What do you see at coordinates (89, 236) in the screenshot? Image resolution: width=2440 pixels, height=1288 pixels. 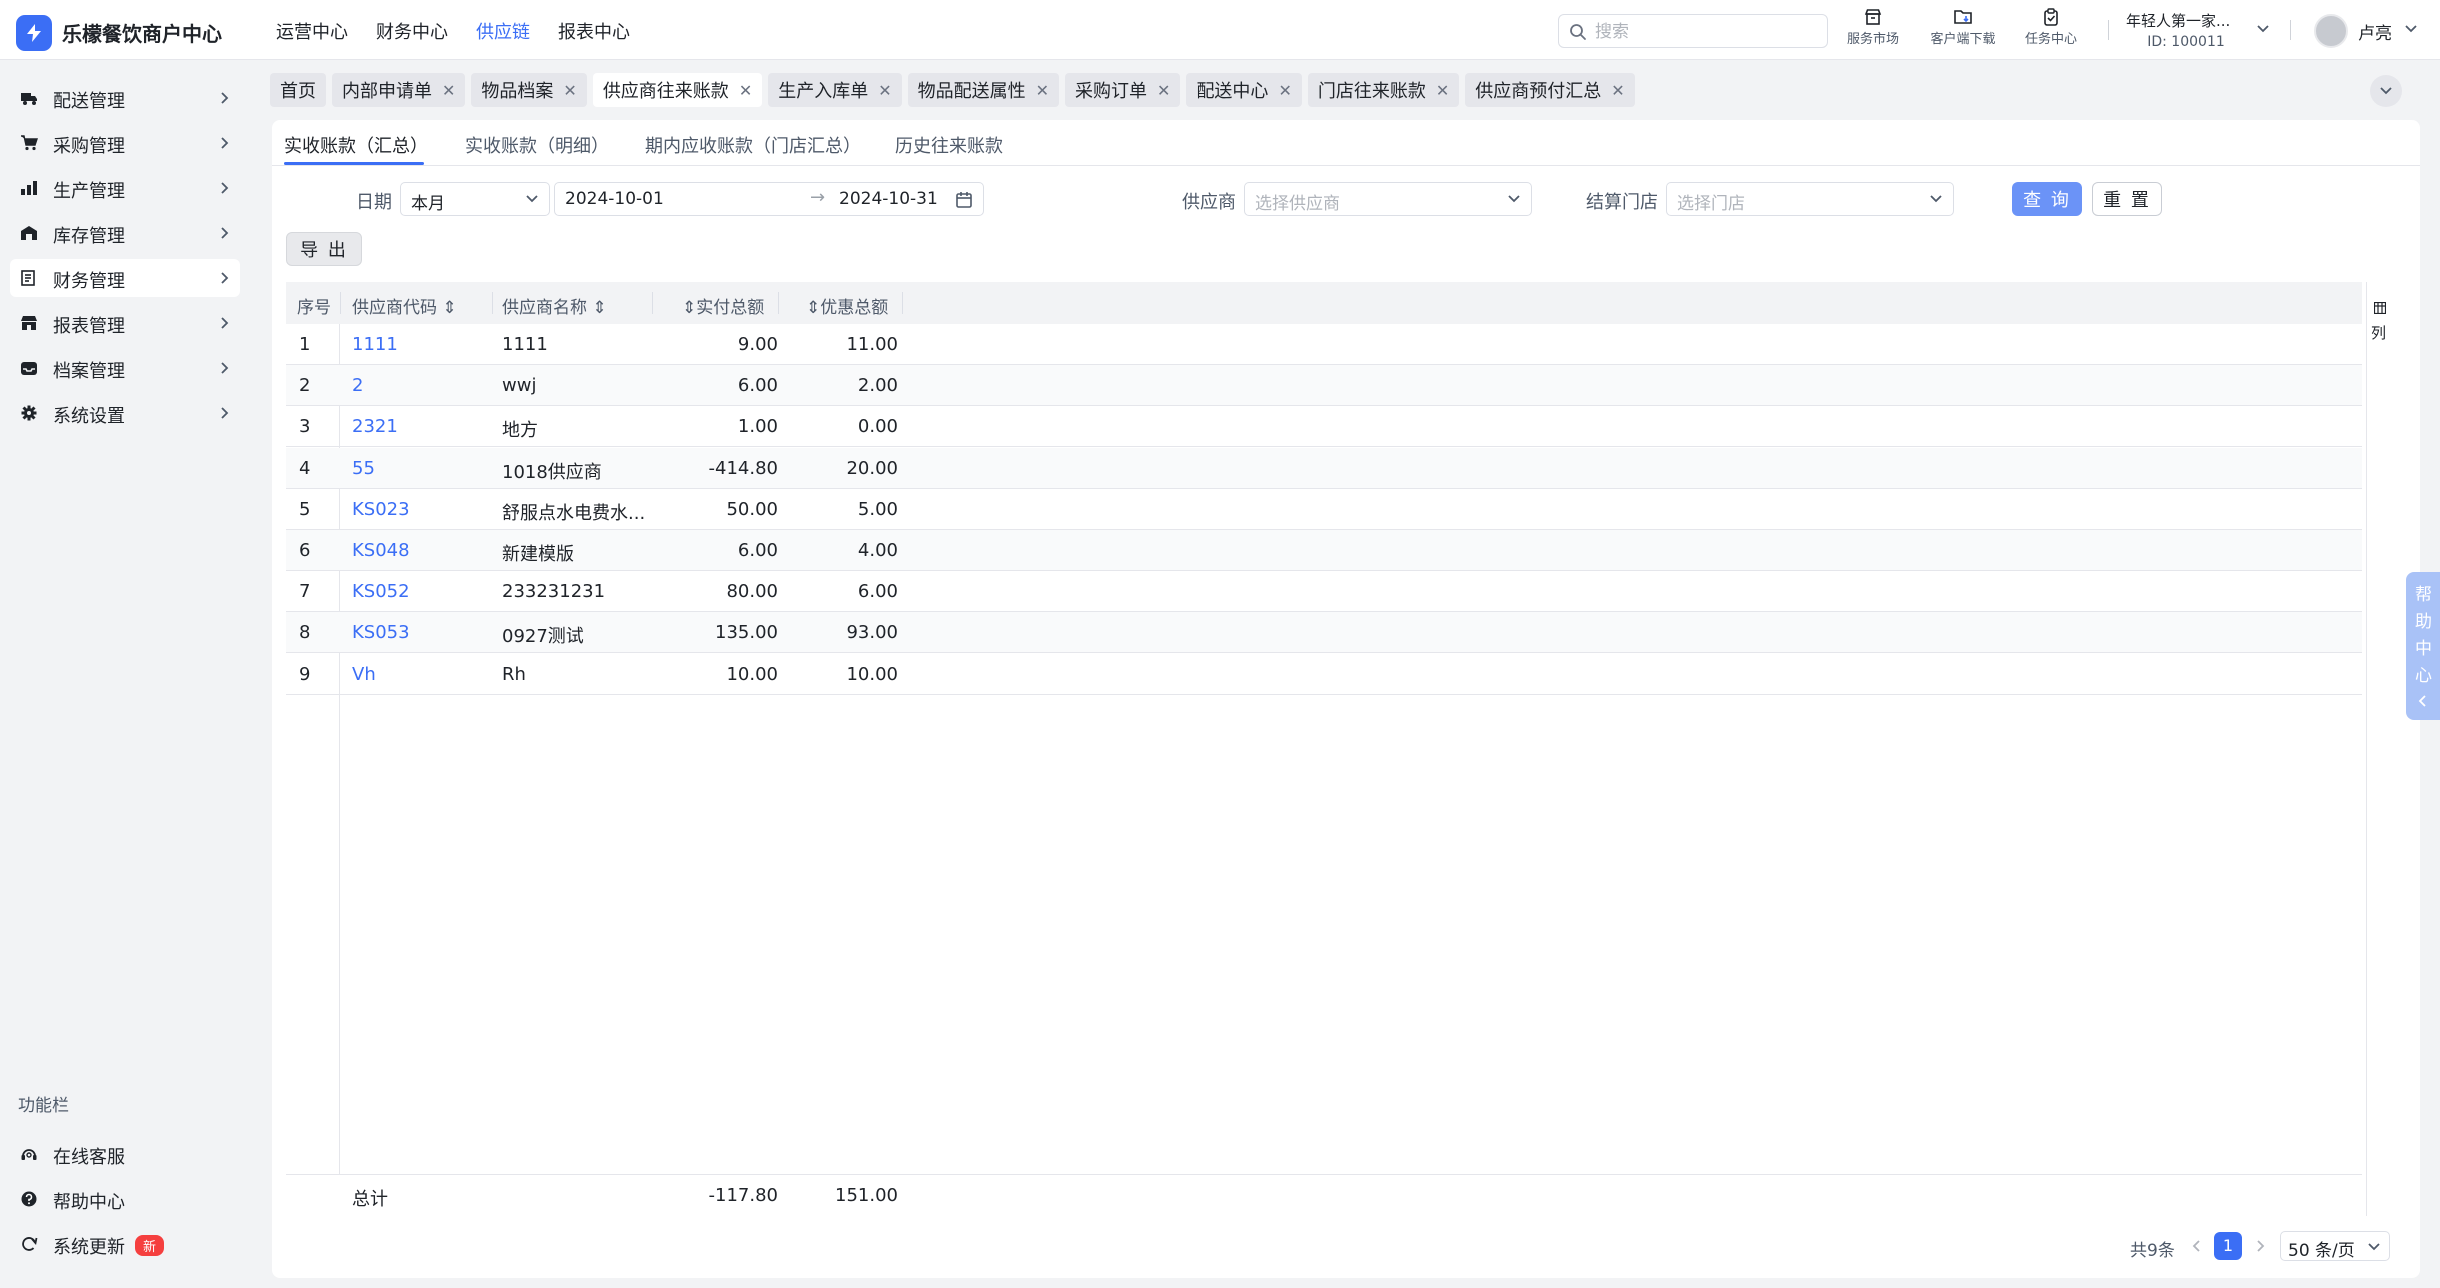 I see `sidebar-item-label: 库存管理` at bounding box center [89, 236].